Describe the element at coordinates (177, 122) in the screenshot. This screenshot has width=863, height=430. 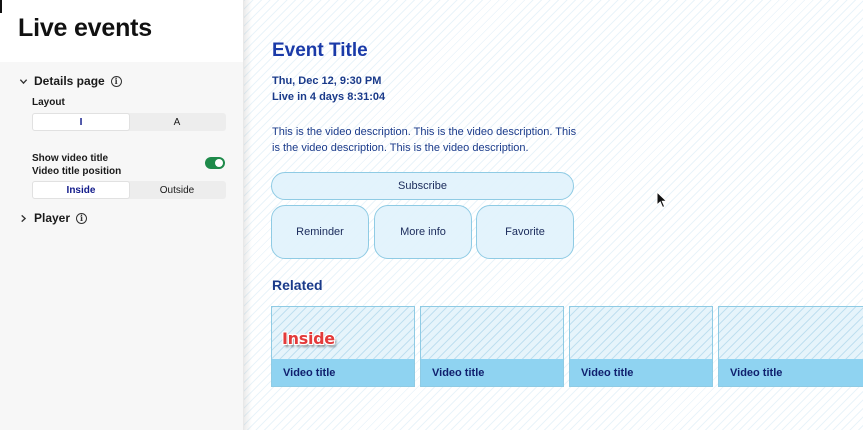
I see `layout-option-a: A` at that location.